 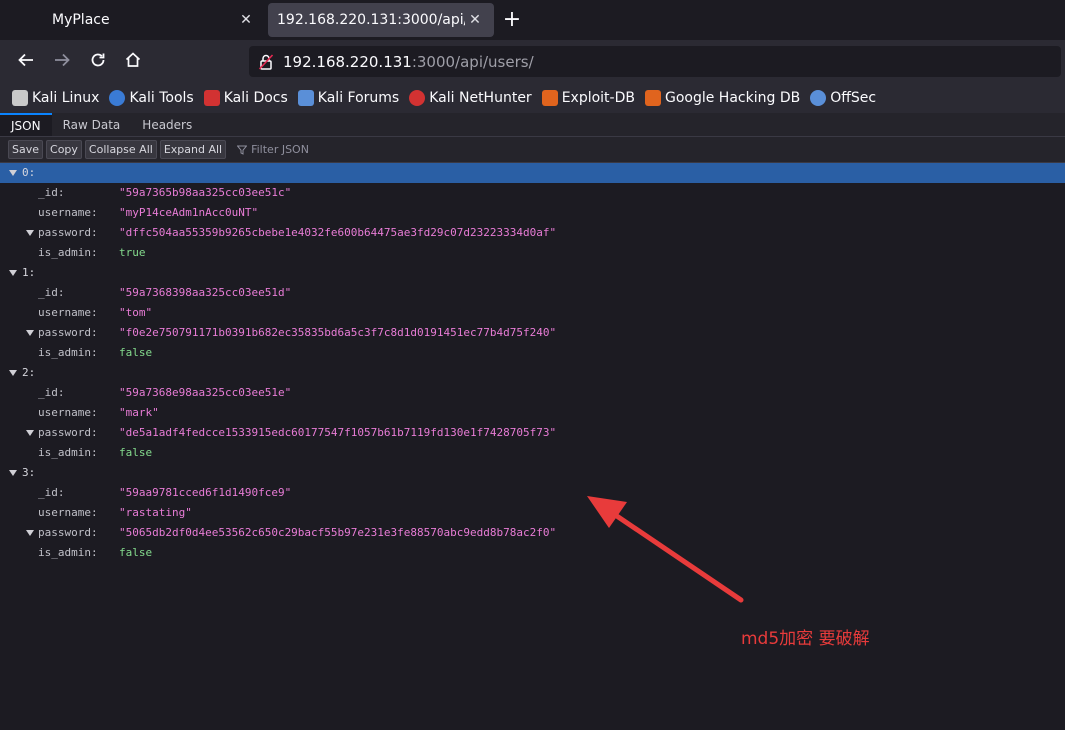 I want to click on bookmark-google-hacking-db: Google Hacking DB, so click(x=722, y=97).